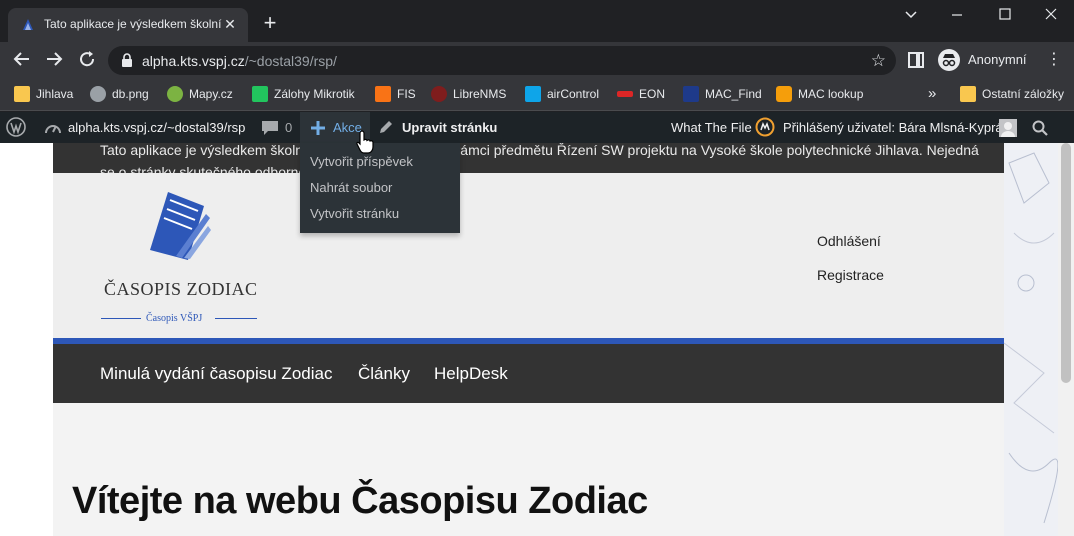  Describe the element at coordinates (28, 24) in the screenshot. I see `site-favicon-icon` at that location.